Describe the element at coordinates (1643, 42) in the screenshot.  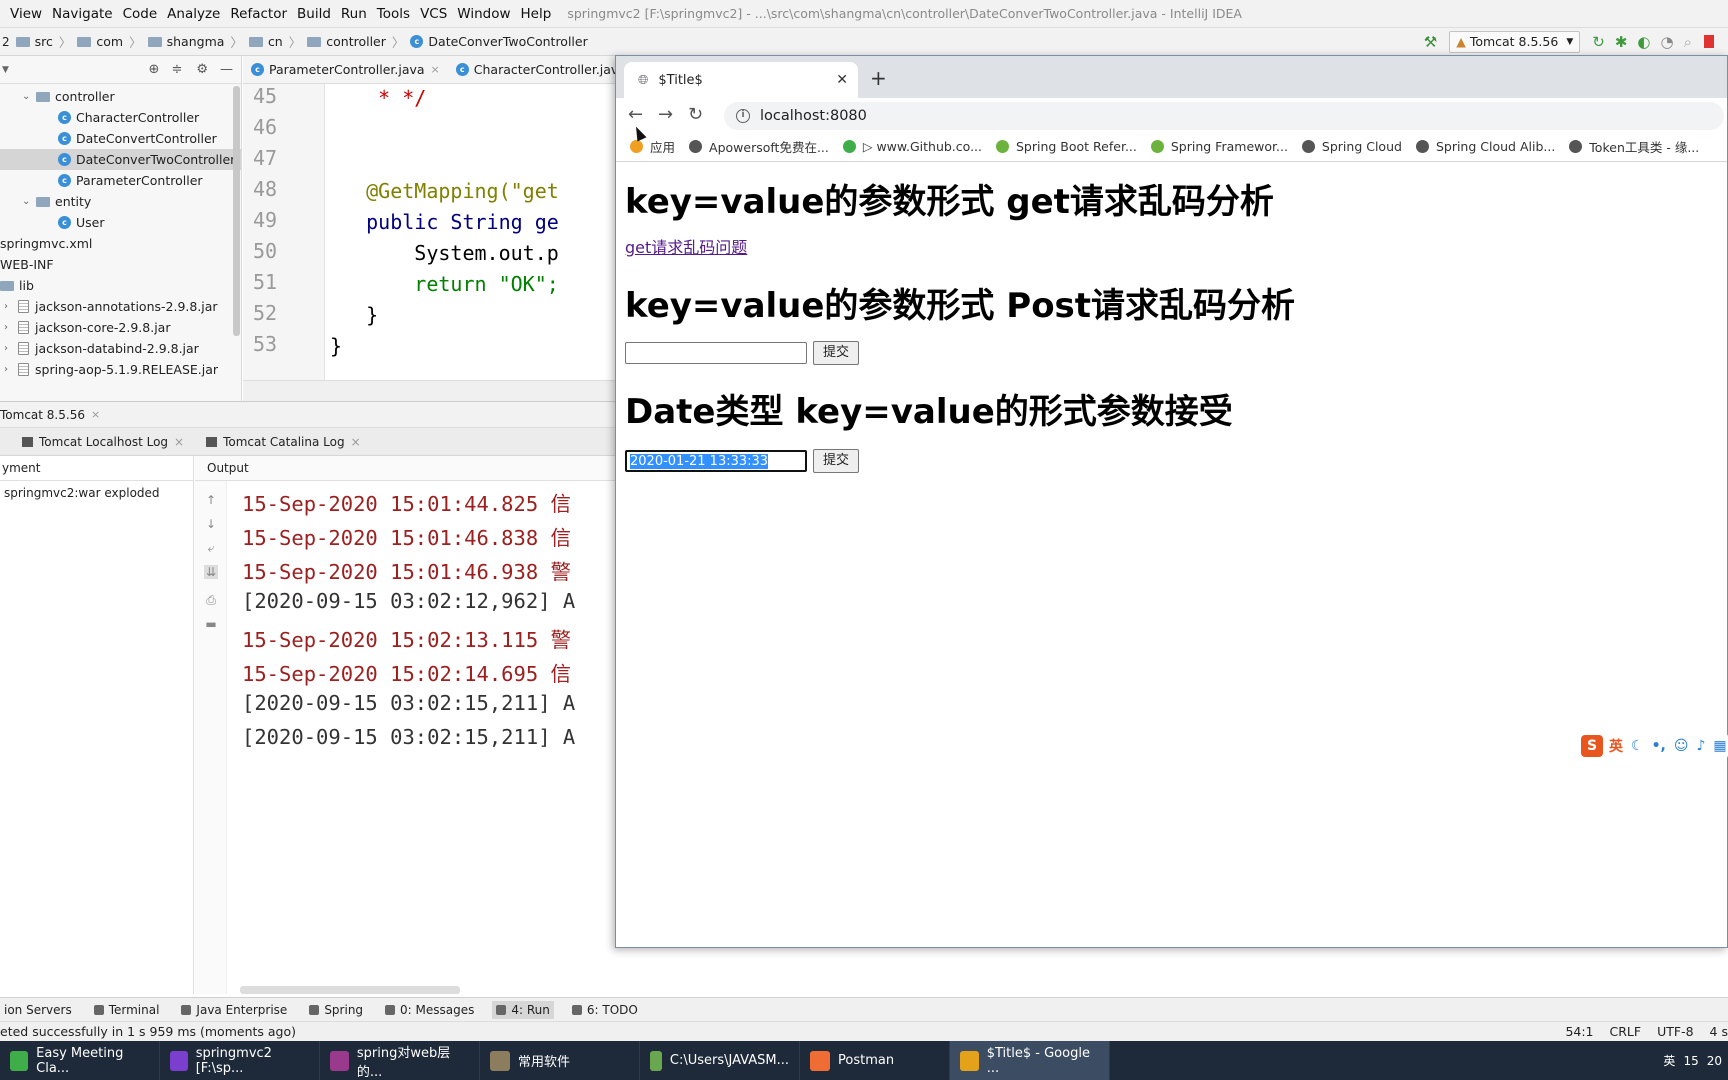
I see `coverage-icon: ◐` at that location.